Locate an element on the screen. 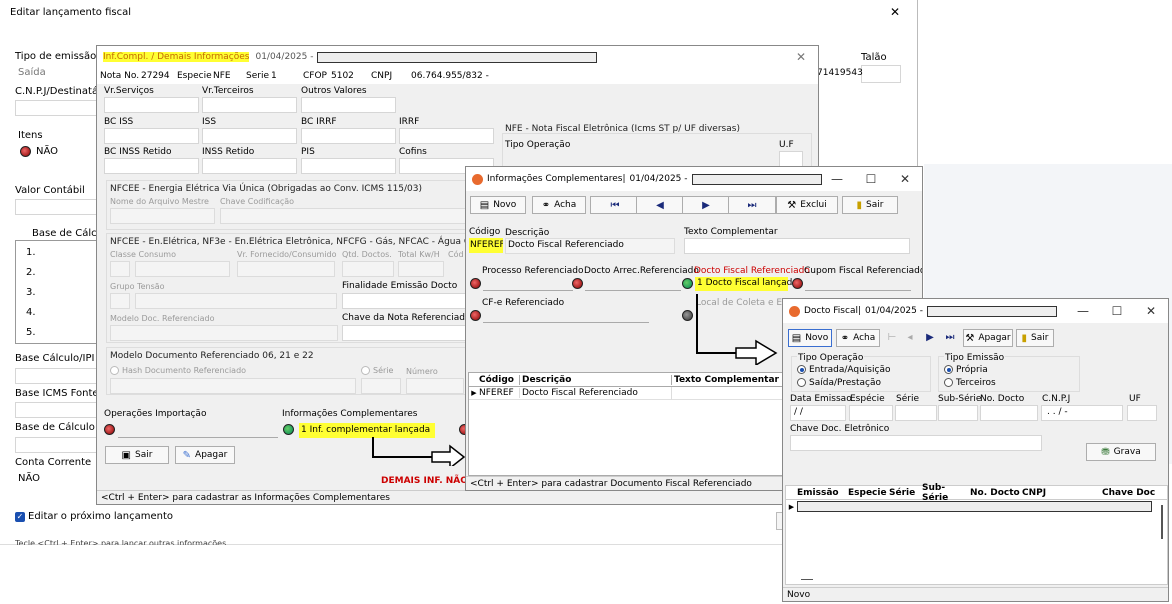 The width and height of the screenshot is (1172, 604). op-saida-radio: Saída/Prestação is located at coordinates (839, 383).